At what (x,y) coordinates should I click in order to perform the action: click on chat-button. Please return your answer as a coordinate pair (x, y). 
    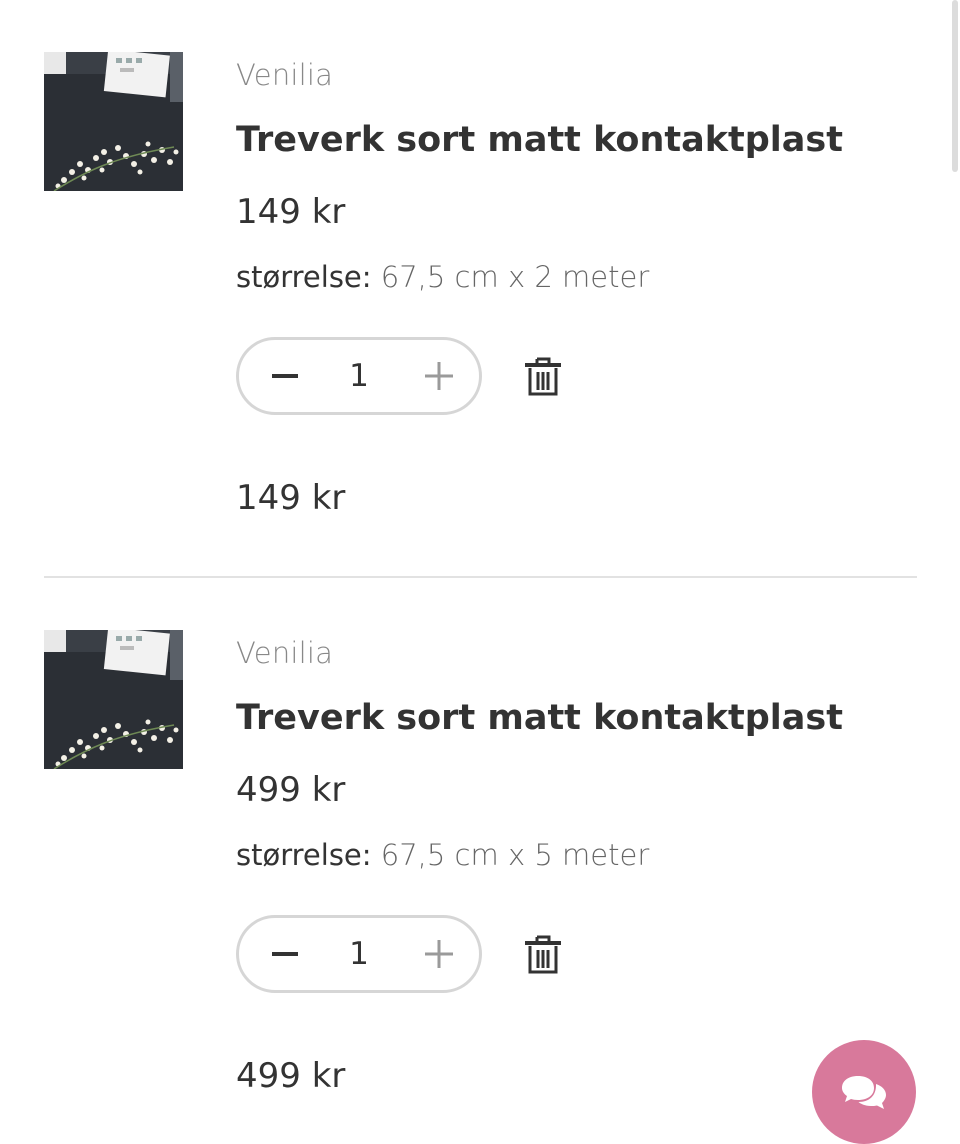
    Looking at the image, I should click on (864, 1092).